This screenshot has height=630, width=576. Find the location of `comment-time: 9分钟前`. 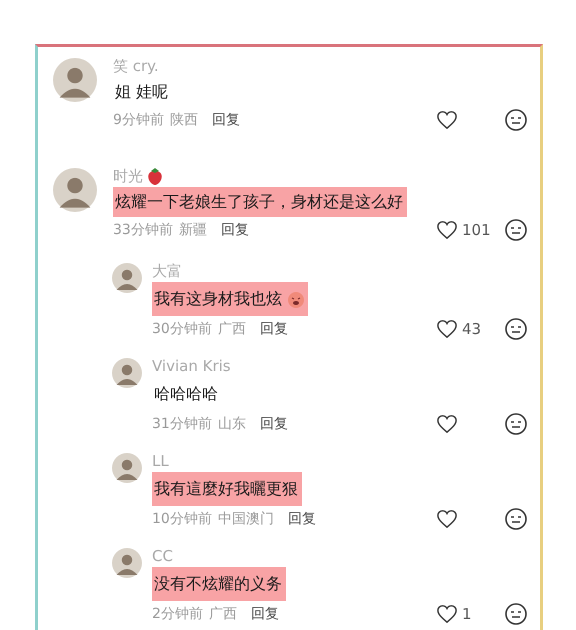

comment-time: 9分钟前 is located at coordinates (138, 120).